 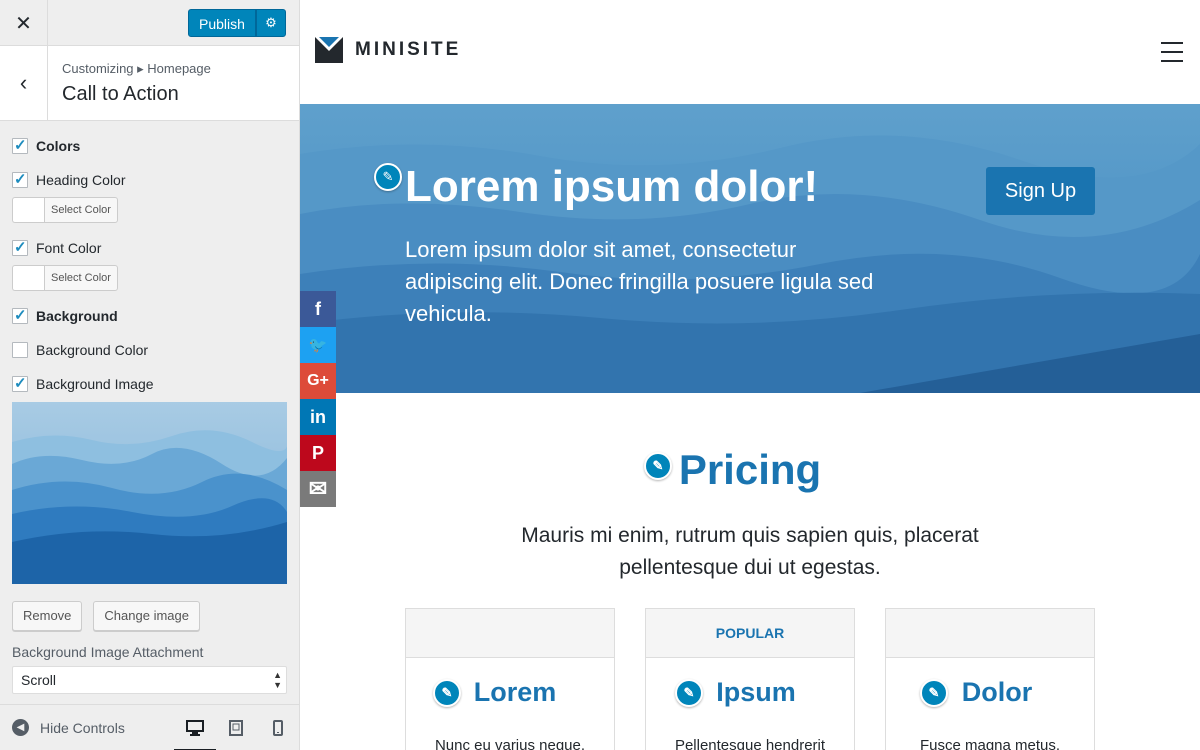 What do you see at coordinates (750, 52) in the screenshot?
I see `site-header: MINISITE` at bounding box center [750, 52].